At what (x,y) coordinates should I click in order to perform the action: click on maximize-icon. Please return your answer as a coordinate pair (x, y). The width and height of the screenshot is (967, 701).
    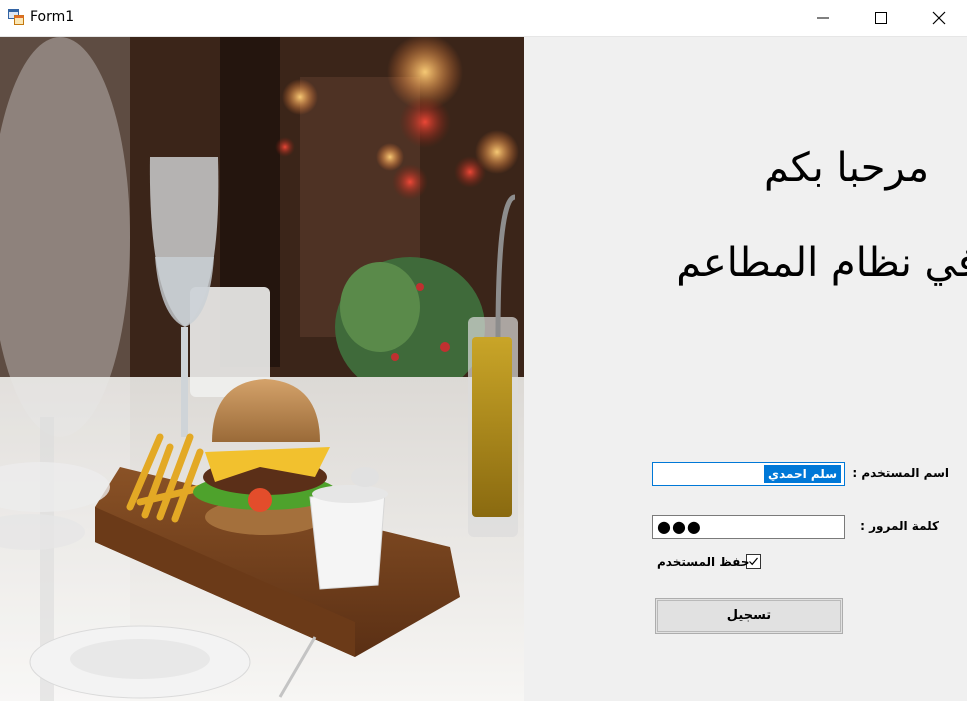
    Looking at the image, I should click on (881, 18).